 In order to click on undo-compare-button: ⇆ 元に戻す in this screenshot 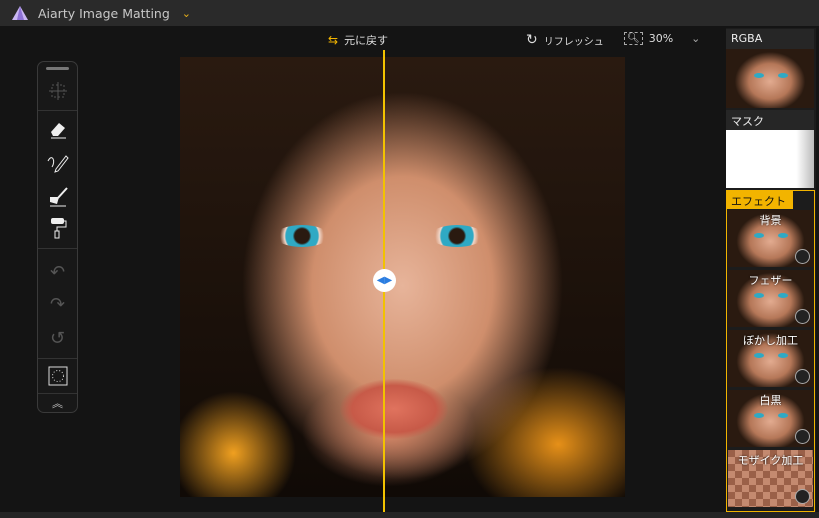, I will do `click(358, 40)`.